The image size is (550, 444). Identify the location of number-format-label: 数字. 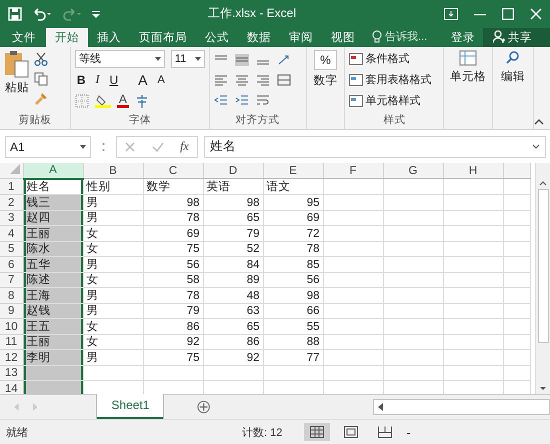
(326, 80).